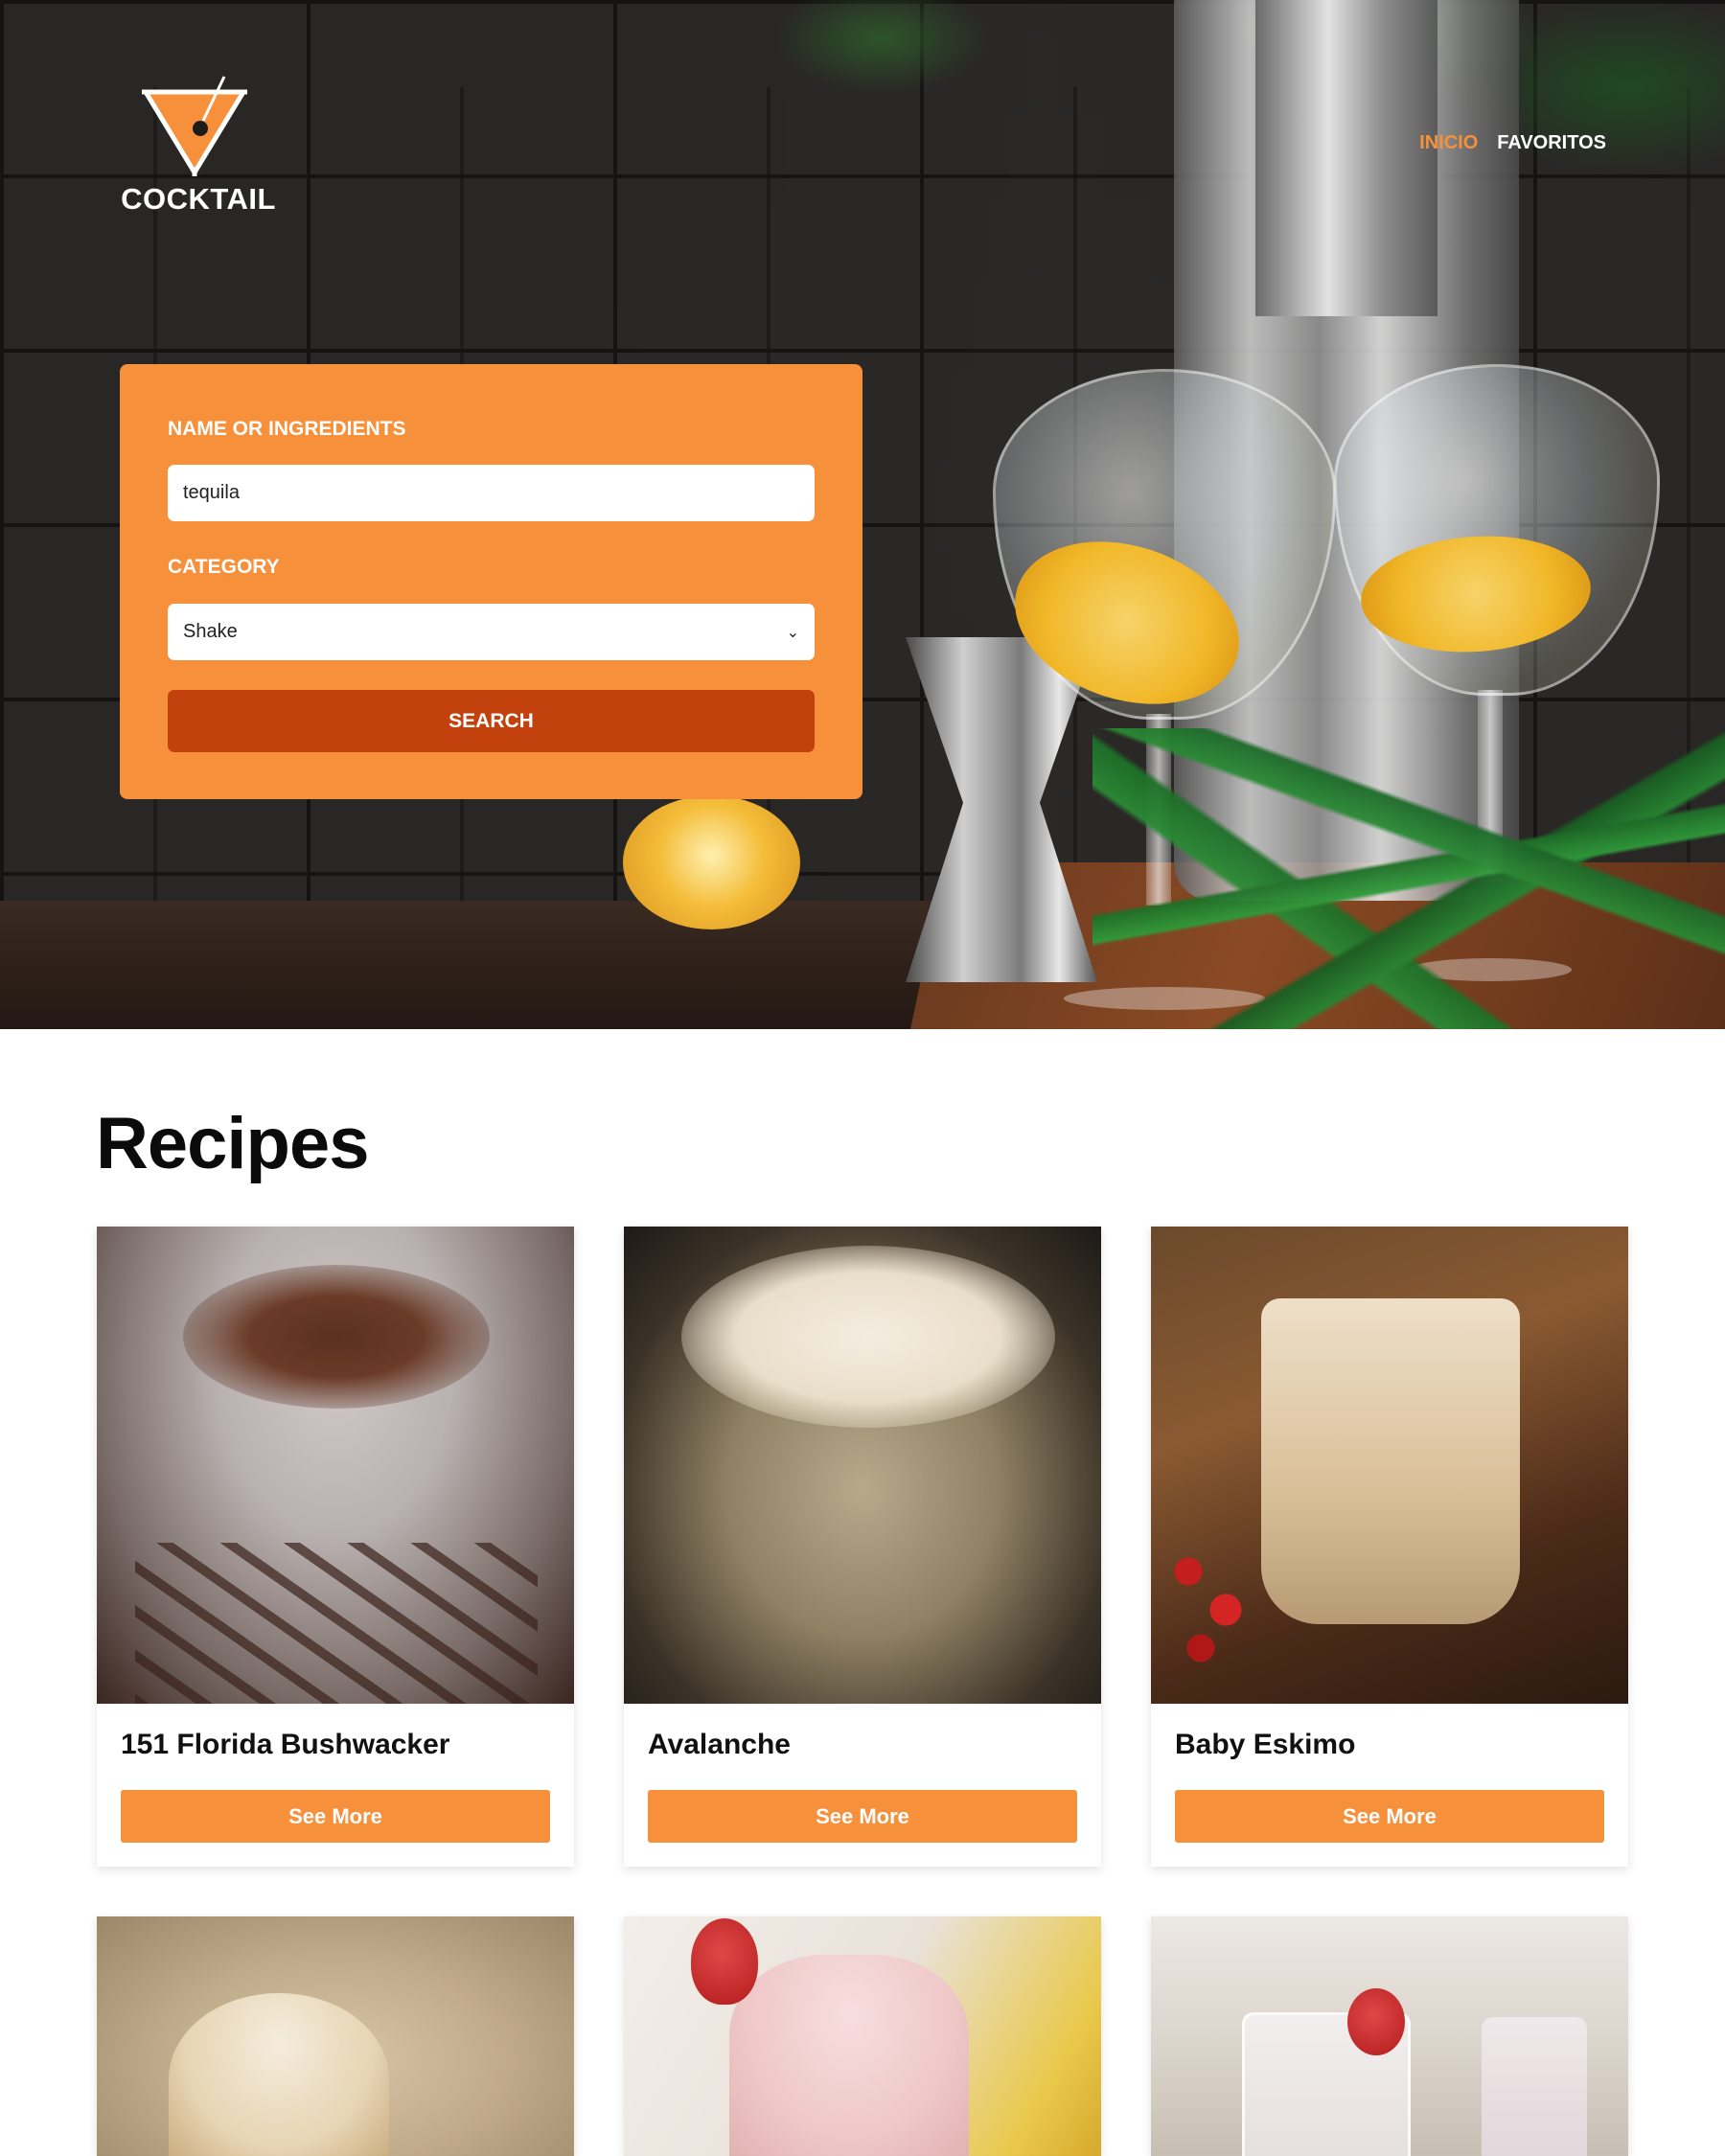  I want to click on nav-link-inicio: INICIO, so click(1448, 143).